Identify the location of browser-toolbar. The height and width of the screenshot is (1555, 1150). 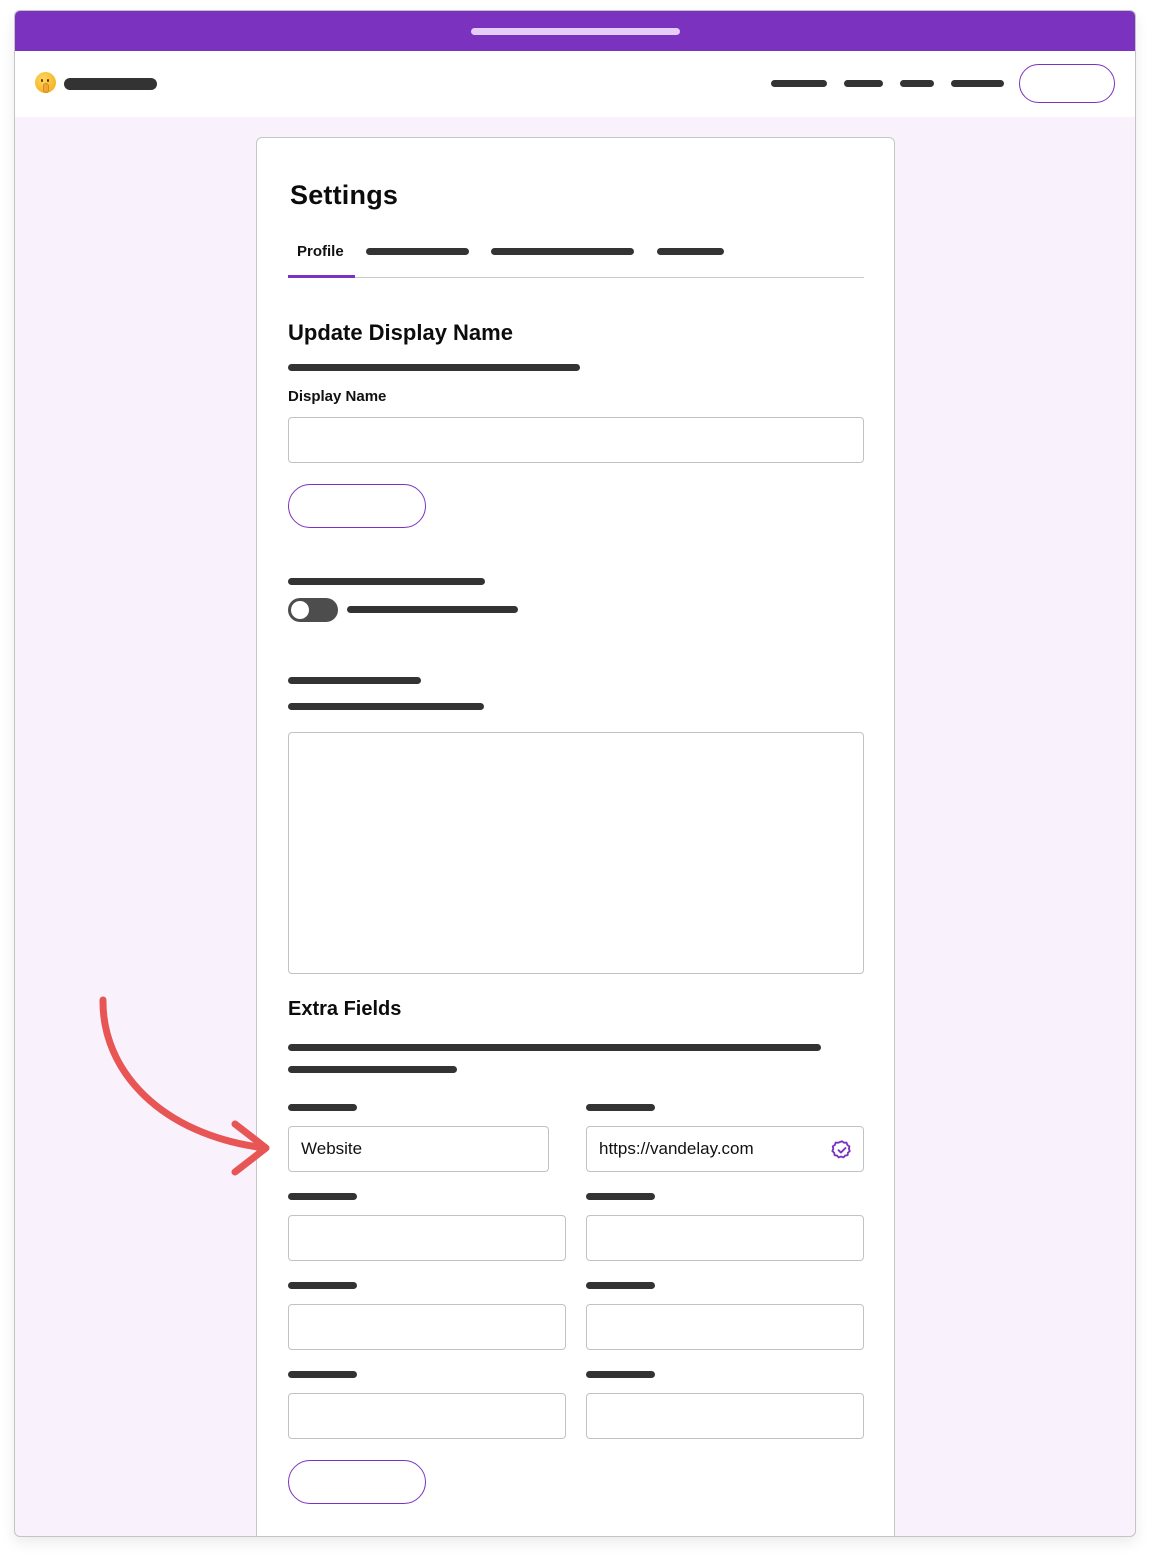
(575, 31).